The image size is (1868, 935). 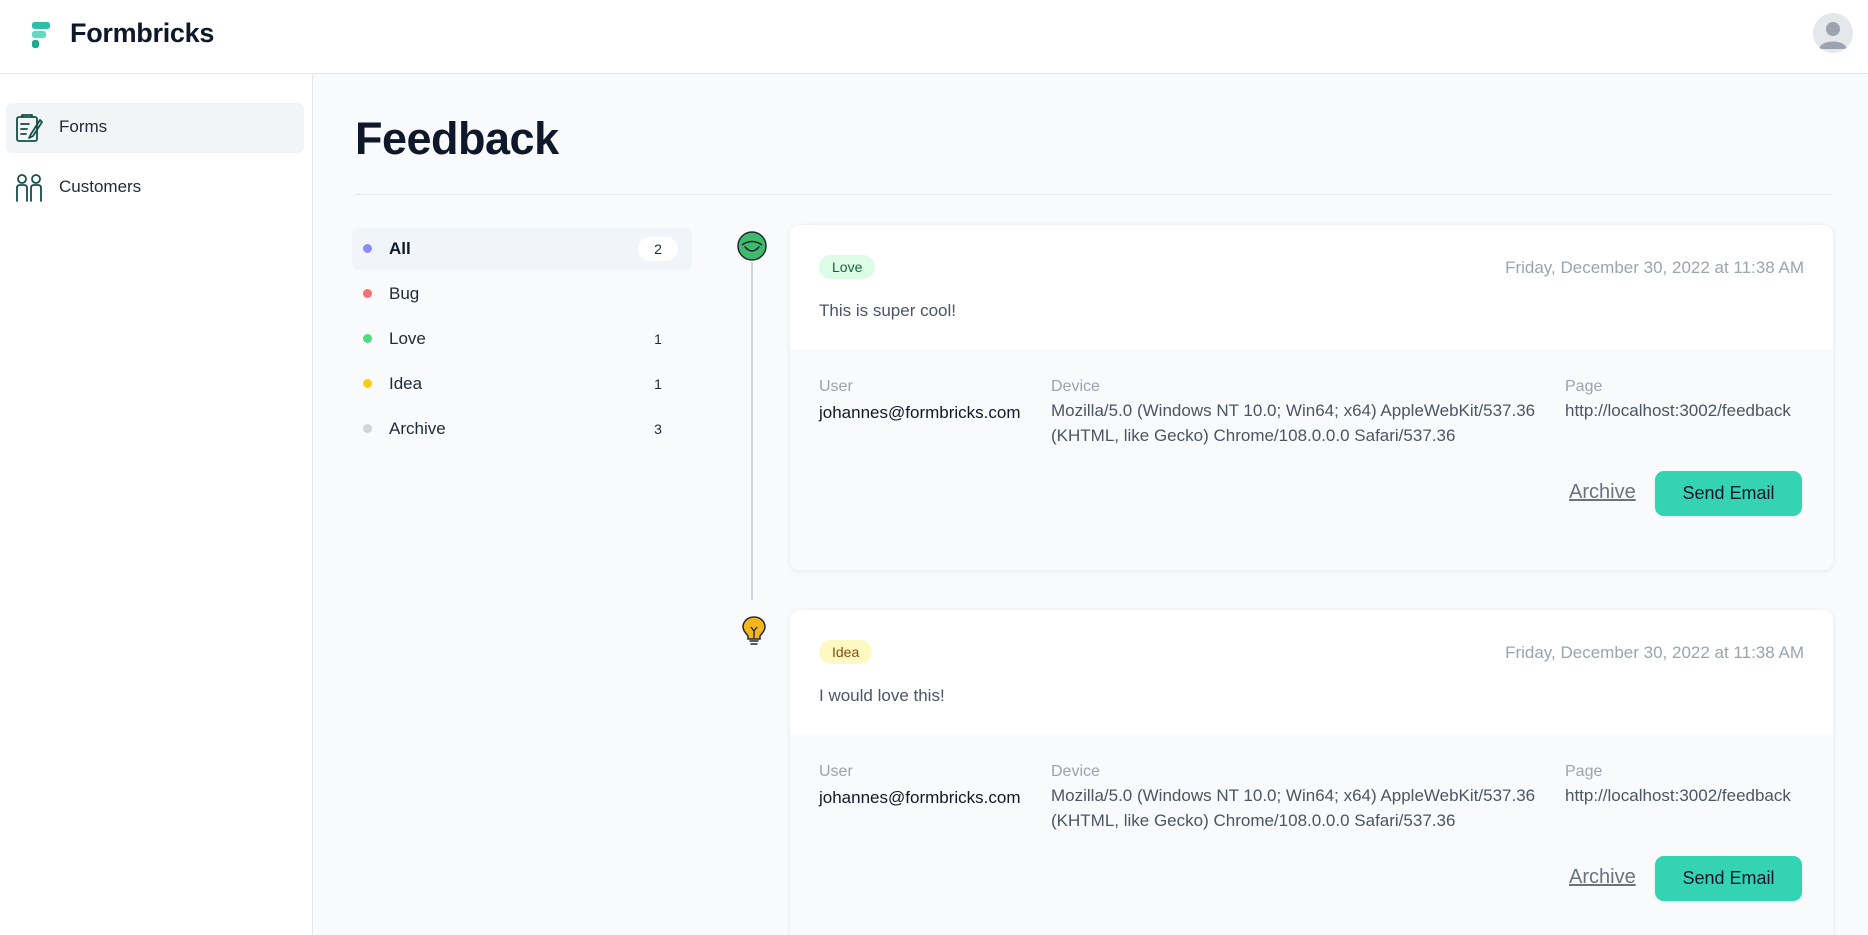 What do you see at coordinates (934, 37) in the screenshot?
I see `top-bar: Formbricks` at bounding box center [934, 37].